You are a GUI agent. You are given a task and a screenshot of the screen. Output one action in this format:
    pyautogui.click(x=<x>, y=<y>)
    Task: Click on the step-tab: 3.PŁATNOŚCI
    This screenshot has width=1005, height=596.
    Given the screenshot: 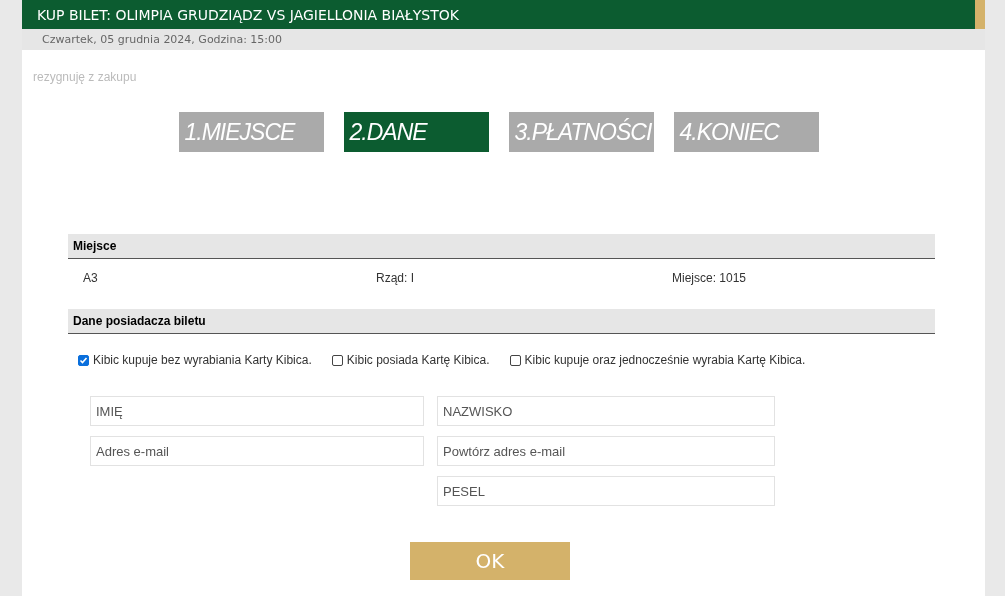 What is the action you would take?
    pyautogui.click(x=581, y=132)
    